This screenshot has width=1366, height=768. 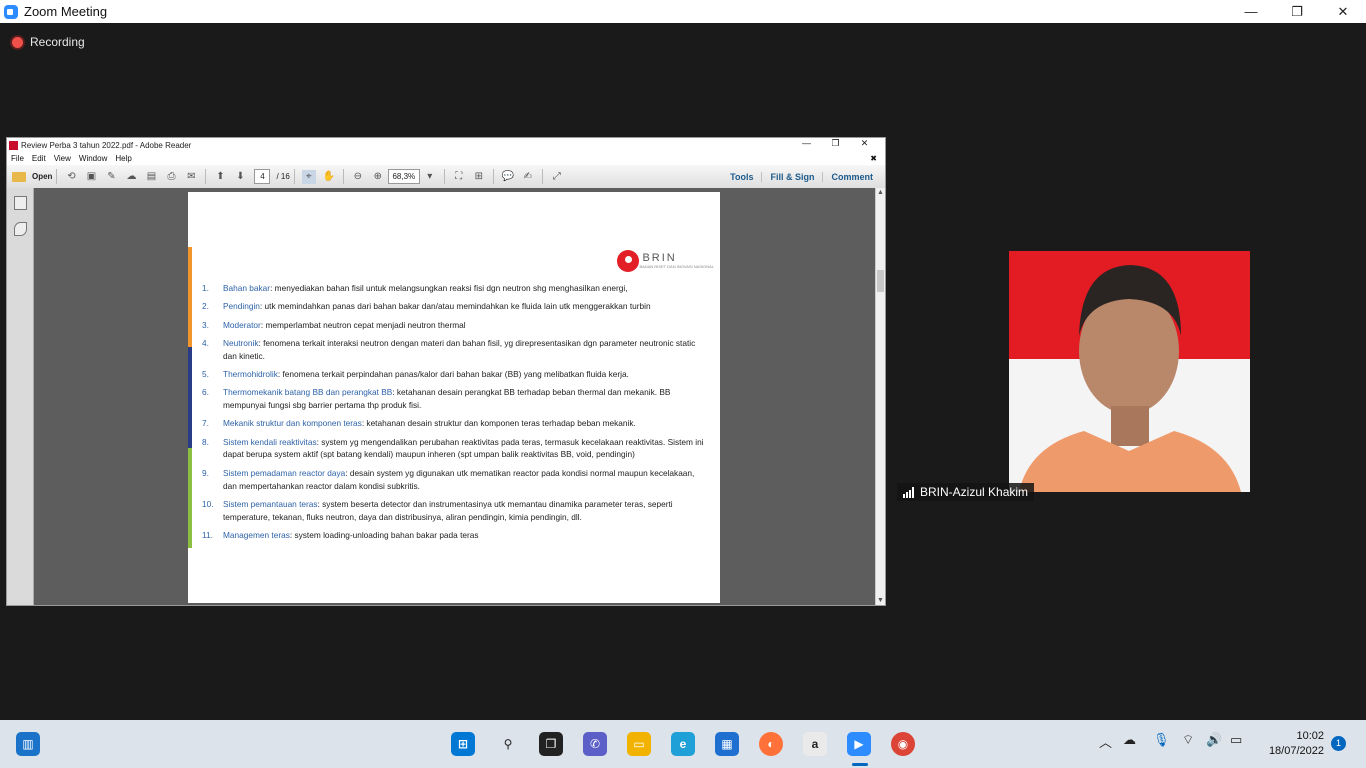 What do you see at coordinates (909, 492) in the screenshot?
I see `connection-signal-icon` at bounding box center [909, 492].